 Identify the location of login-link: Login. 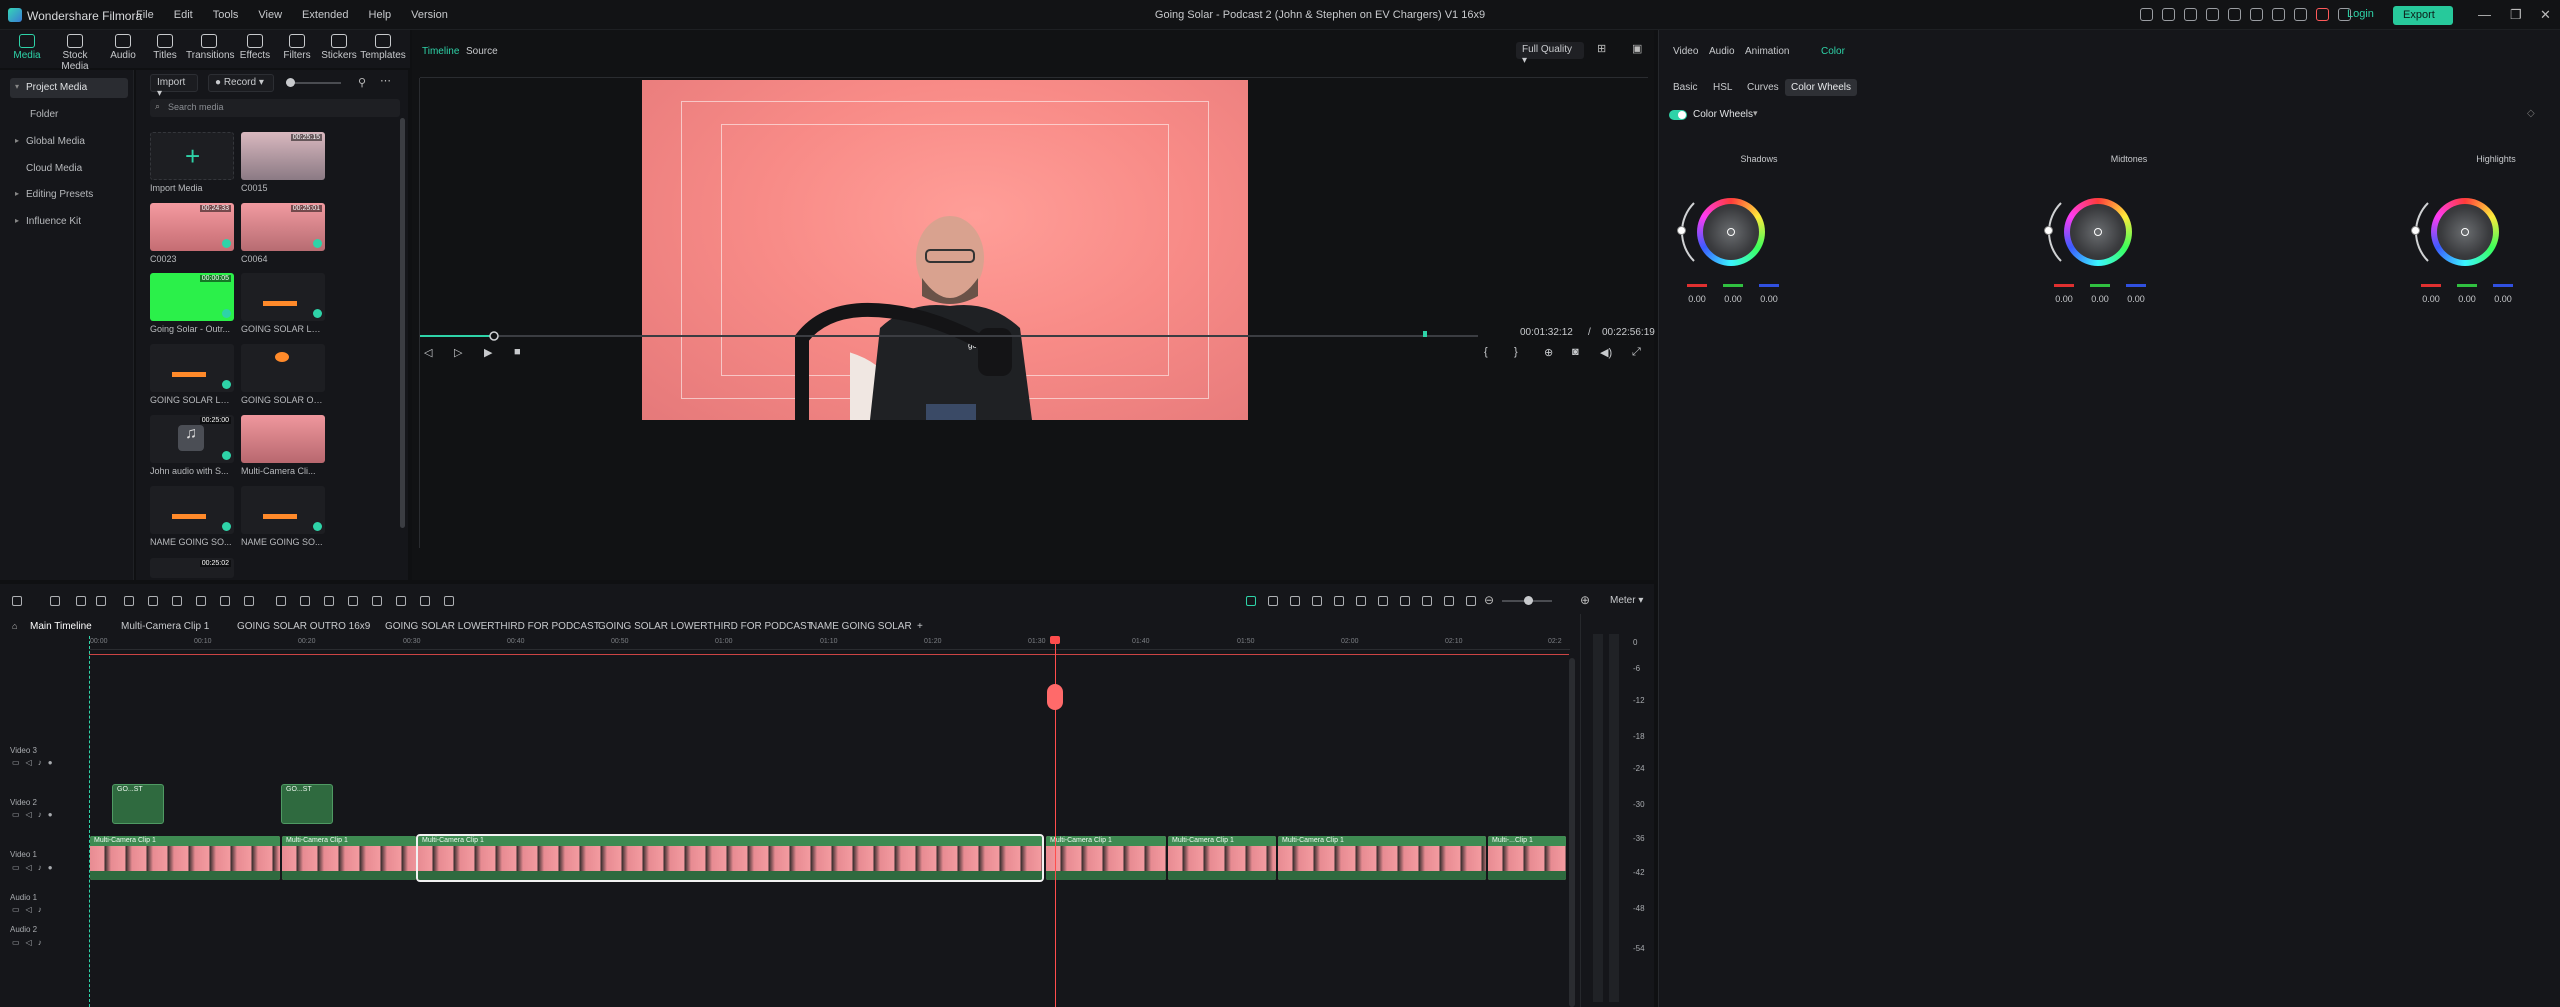
(2360, 14).